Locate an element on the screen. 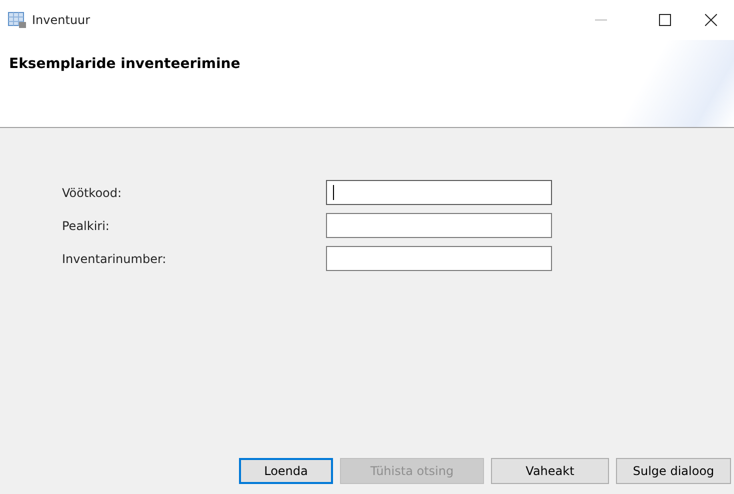 The image size is (734, 494). maximize-icon is located at coordinates (665, 20).